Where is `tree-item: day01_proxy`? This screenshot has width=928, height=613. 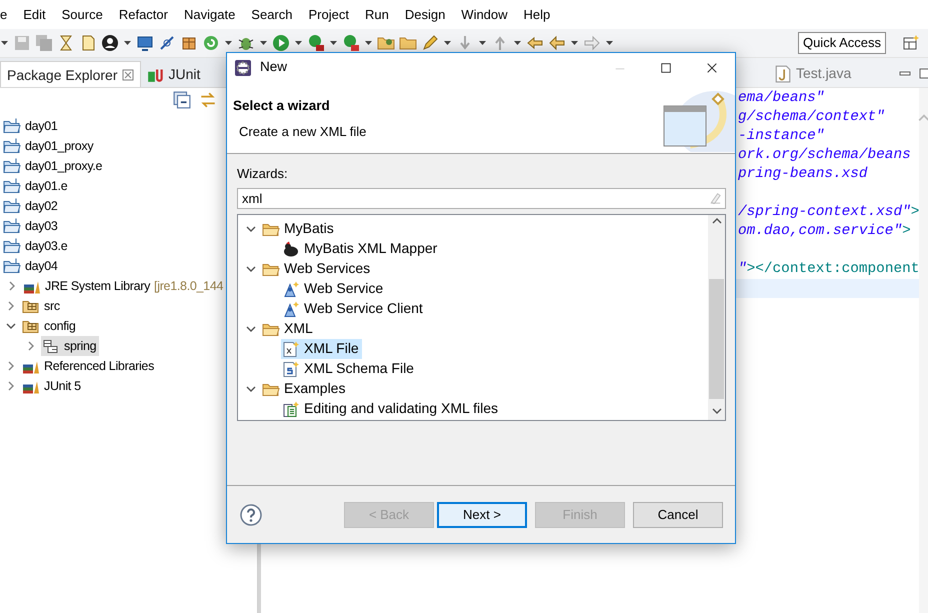
tree-item: day01_proxy is located at coordinates (49, 146).